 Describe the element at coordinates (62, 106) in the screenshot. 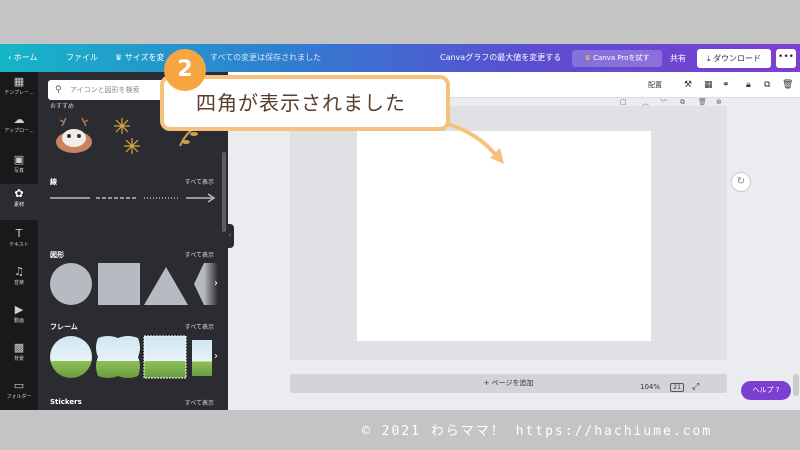

I see `recommended-title: おすすめ` at that location.